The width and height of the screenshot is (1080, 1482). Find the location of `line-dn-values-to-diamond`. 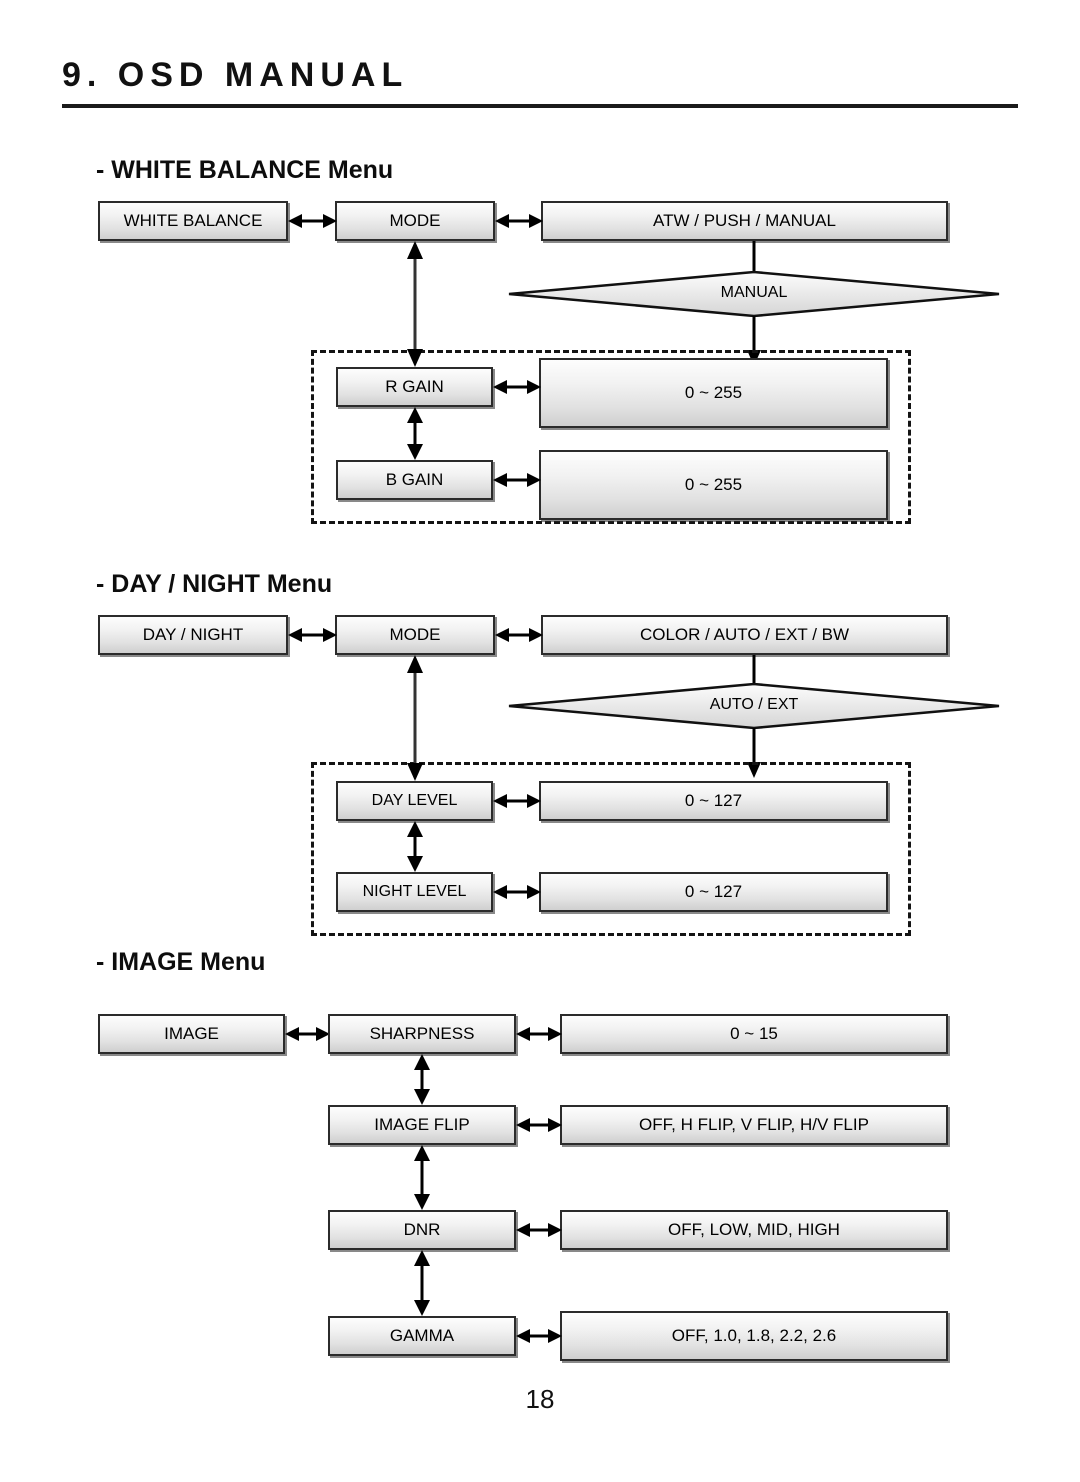

line-dn-values-to-diamond is located at coordinates (754, 670).